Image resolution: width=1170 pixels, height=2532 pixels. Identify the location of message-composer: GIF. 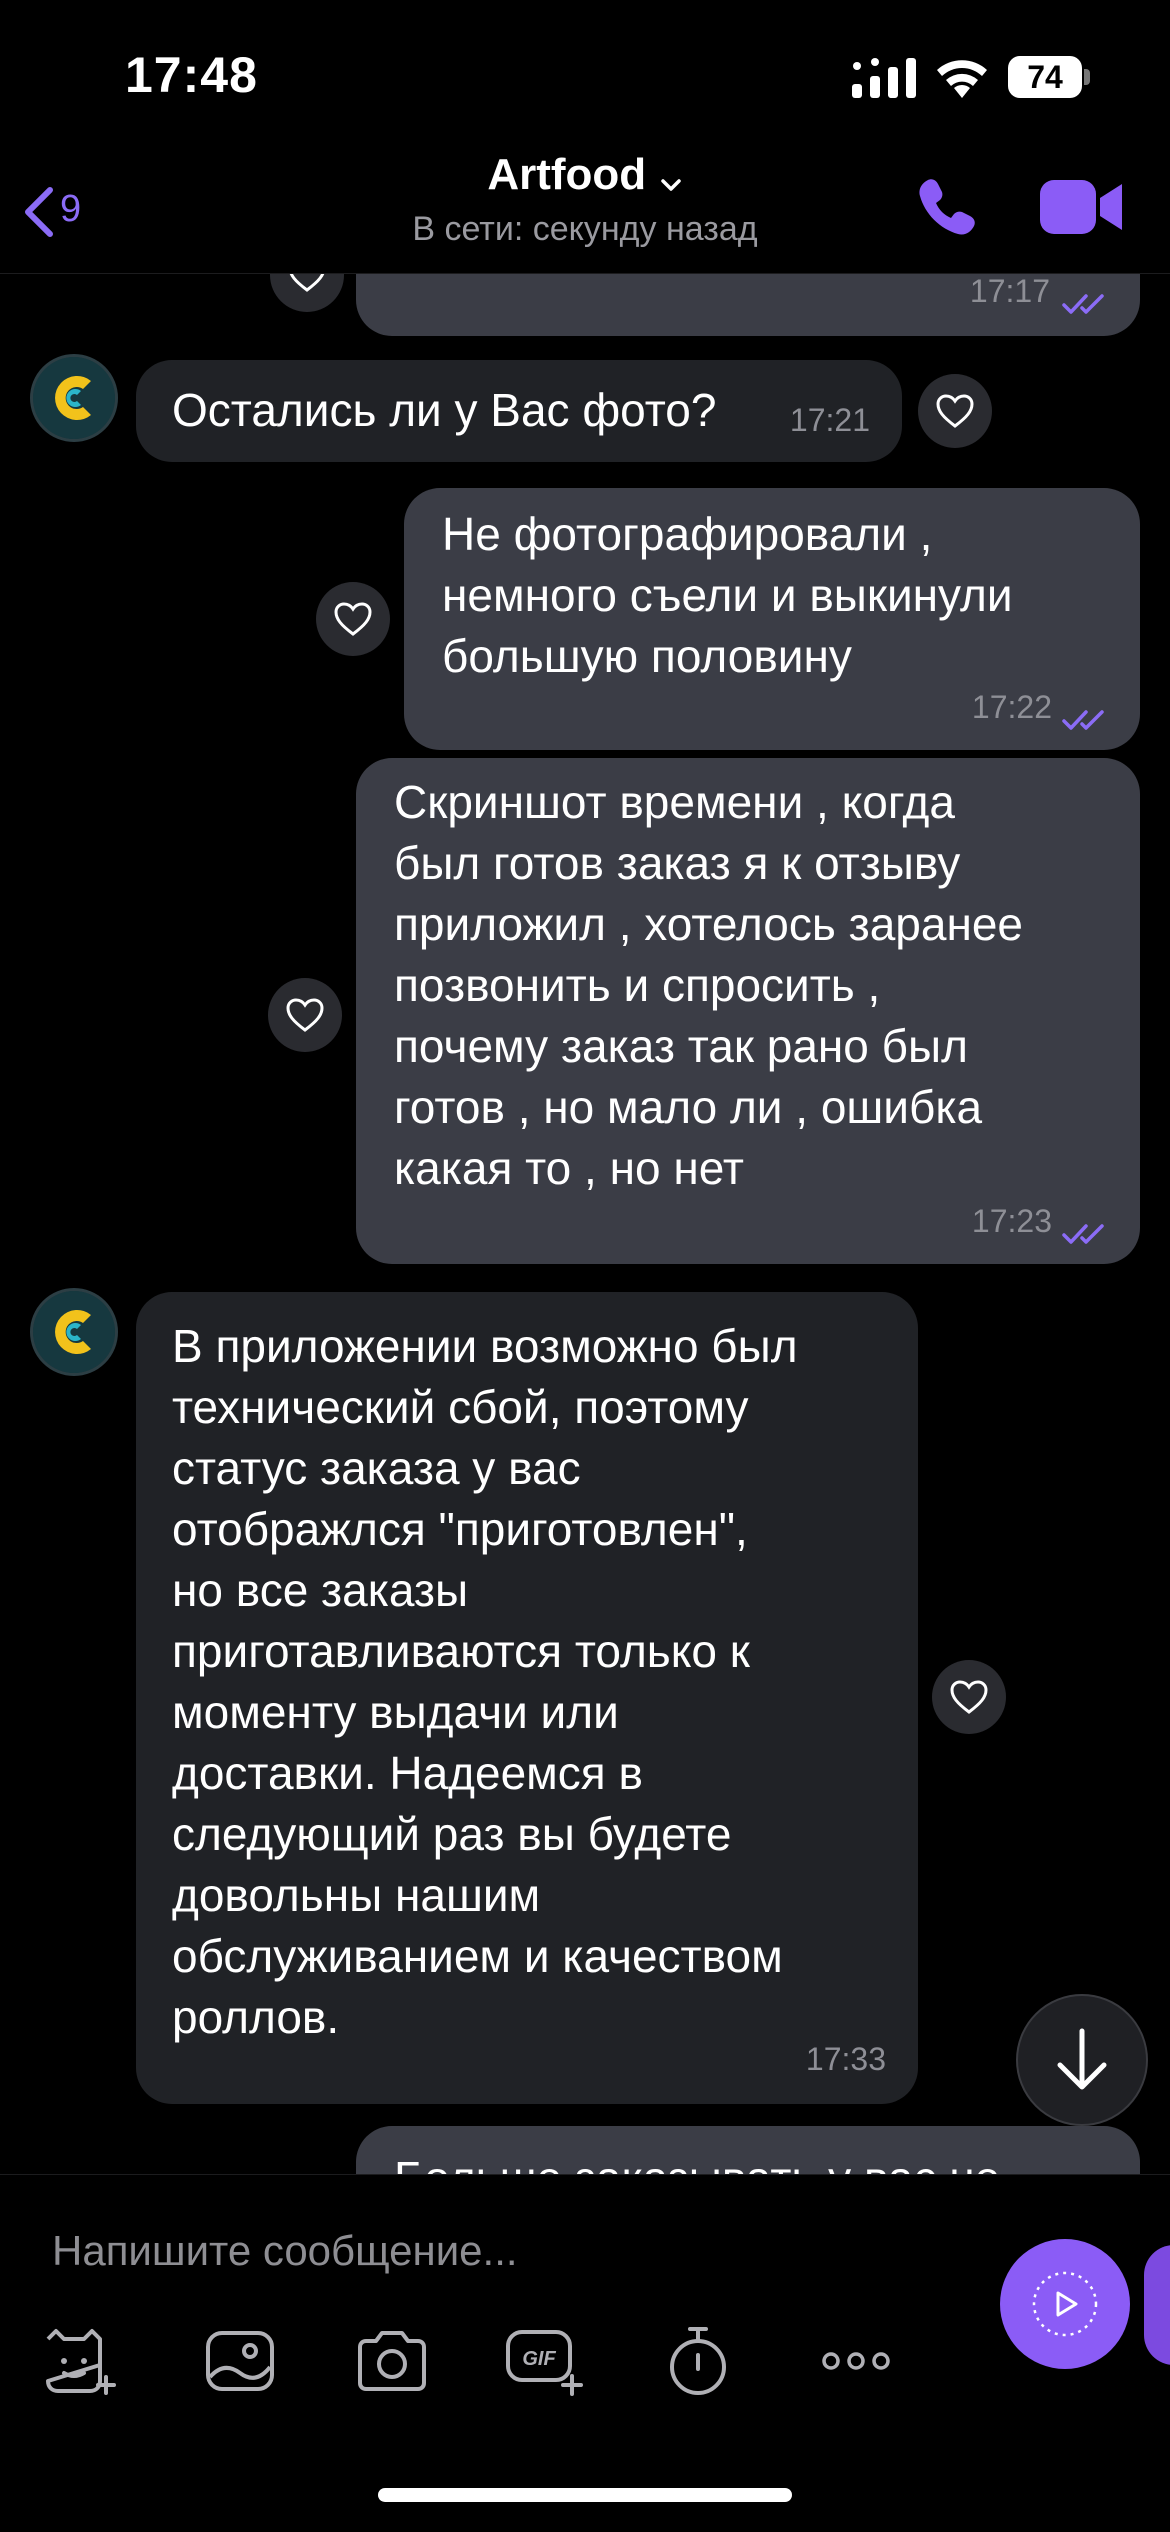
(585, 2353).